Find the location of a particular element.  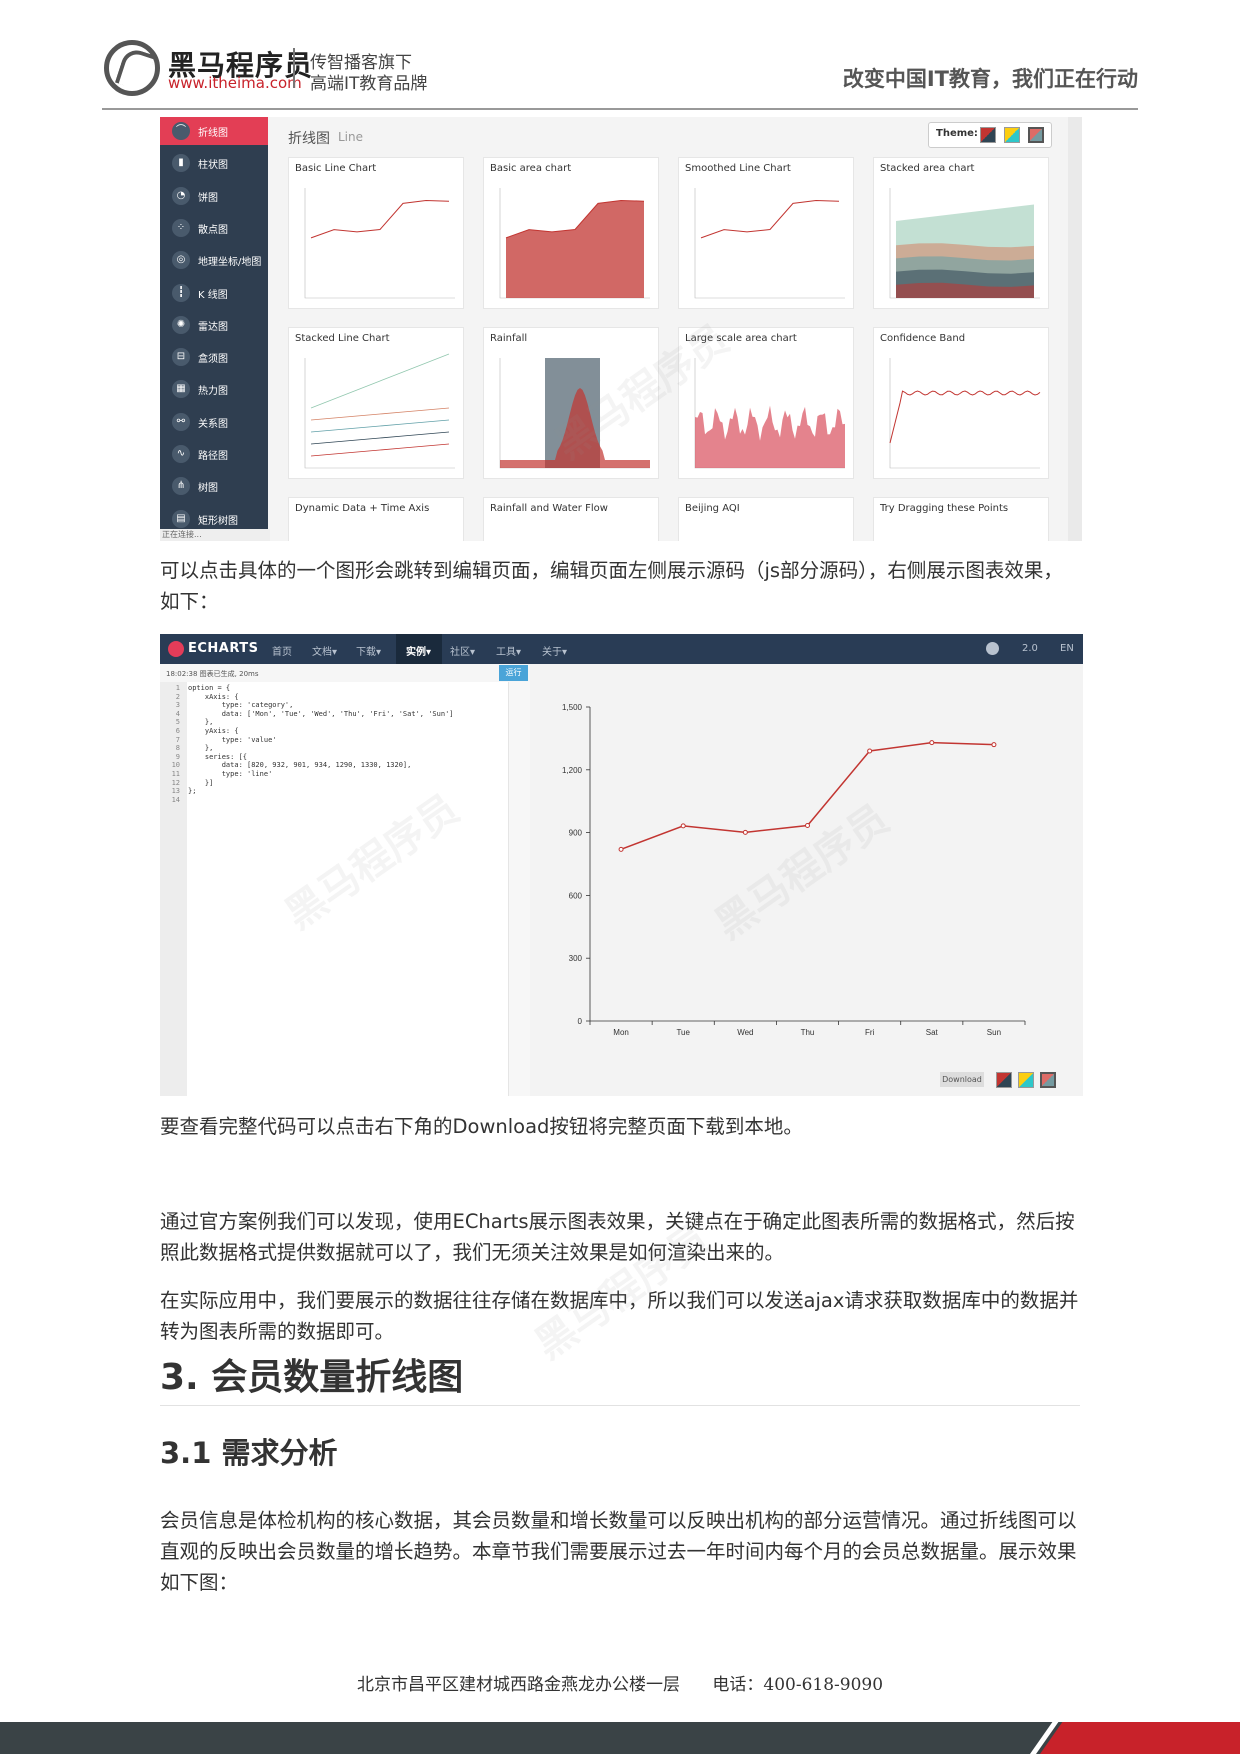

code-text: type: 'category', is located at coordinates (241, 705).